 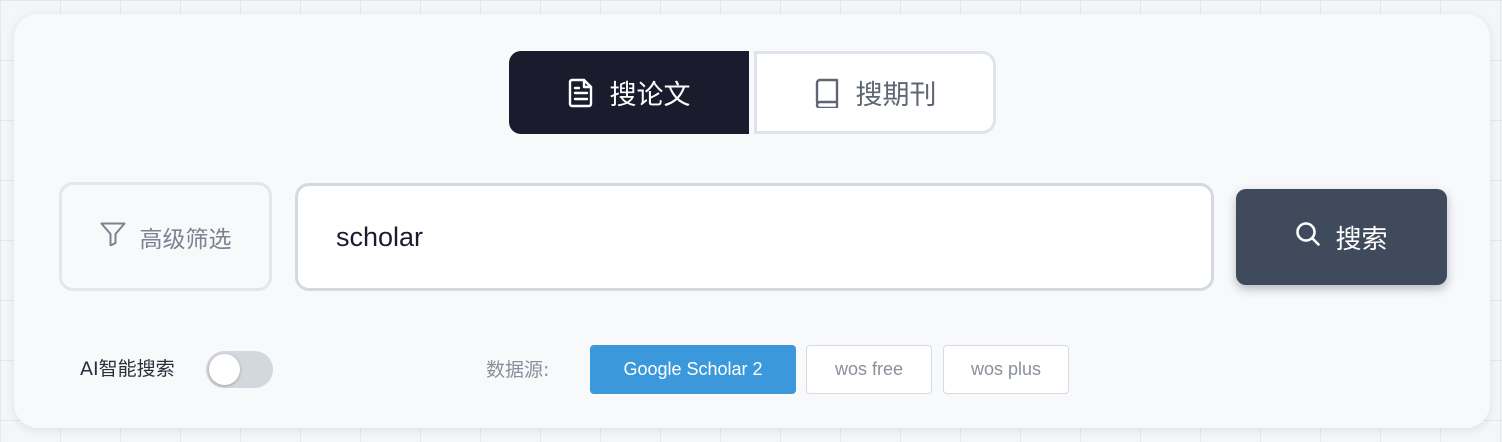 What do you see at coordinates (581, 93) in the screenshot?
I see `document-icon` at bounding box center [581, 93].